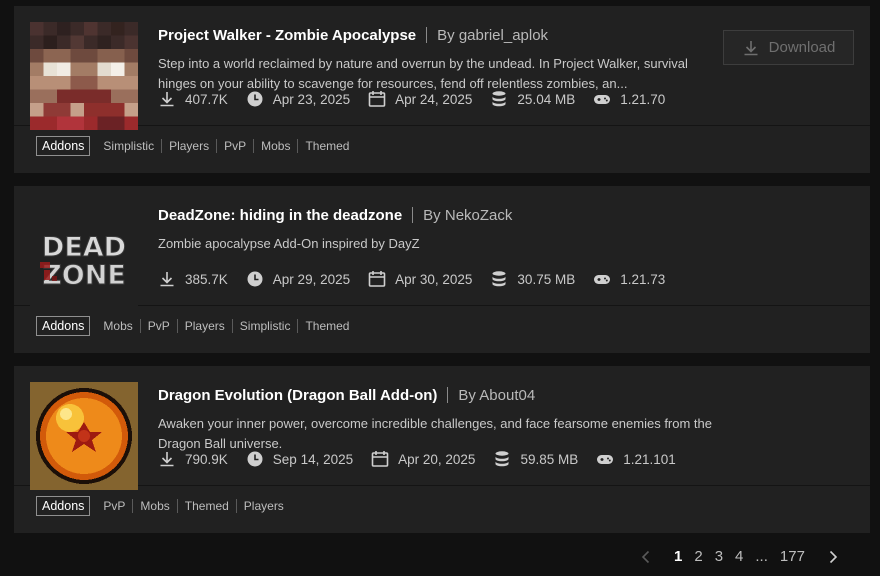  Describe the element at coordinates (546, 99) in the screenshot. I see `file-size: 25.04 MB` at that location.